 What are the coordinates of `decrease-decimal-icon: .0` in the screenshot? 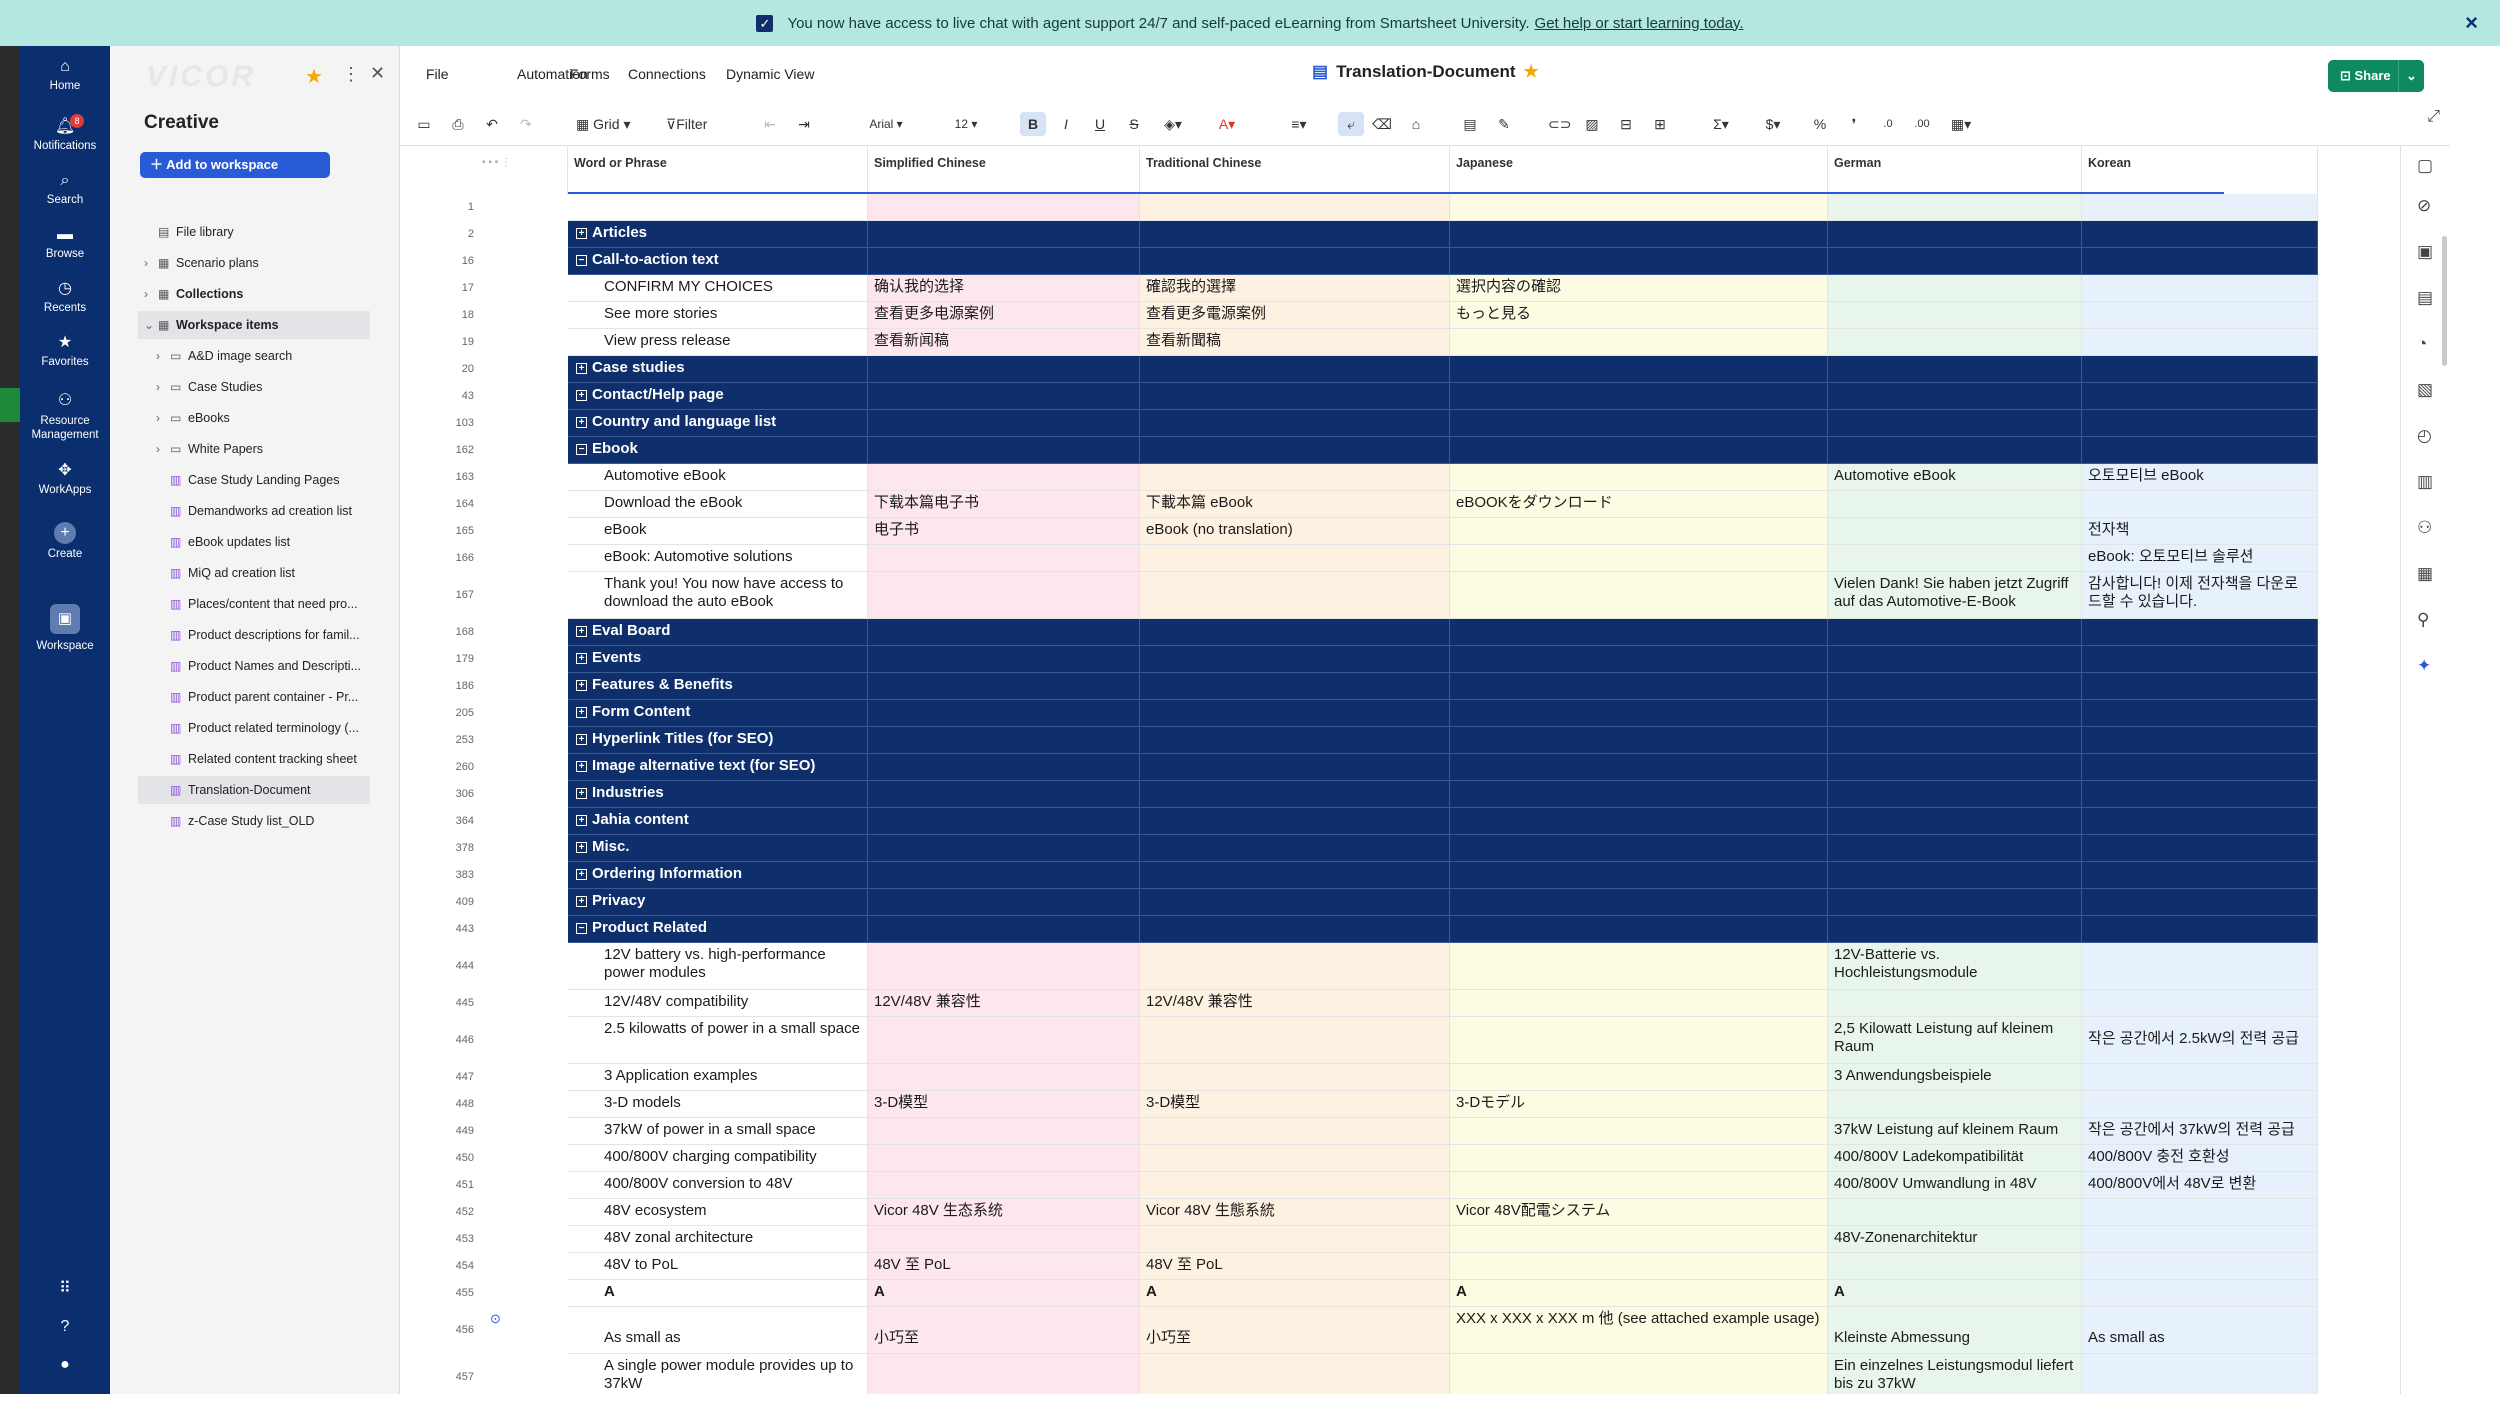 It's located at (1888, 124).